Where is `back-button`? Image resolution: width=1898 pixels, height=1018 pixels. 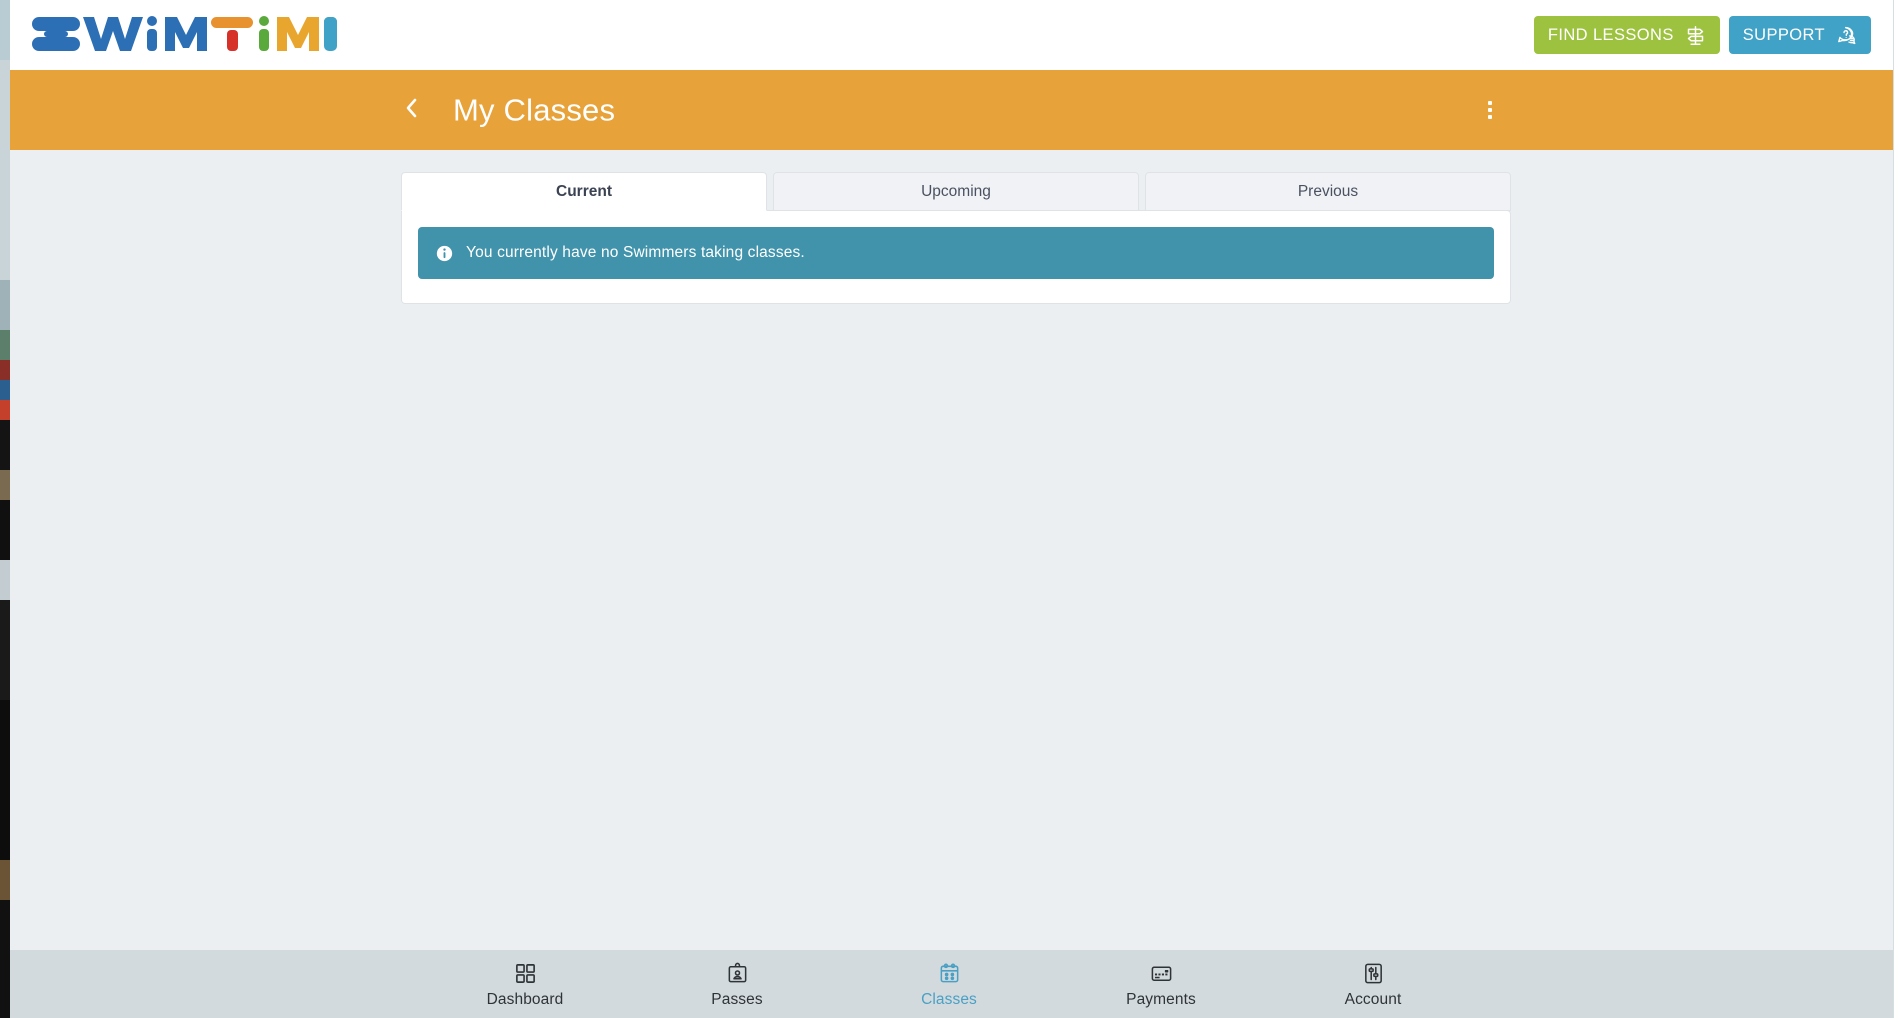 back-button is located at coordinates (412, 110).